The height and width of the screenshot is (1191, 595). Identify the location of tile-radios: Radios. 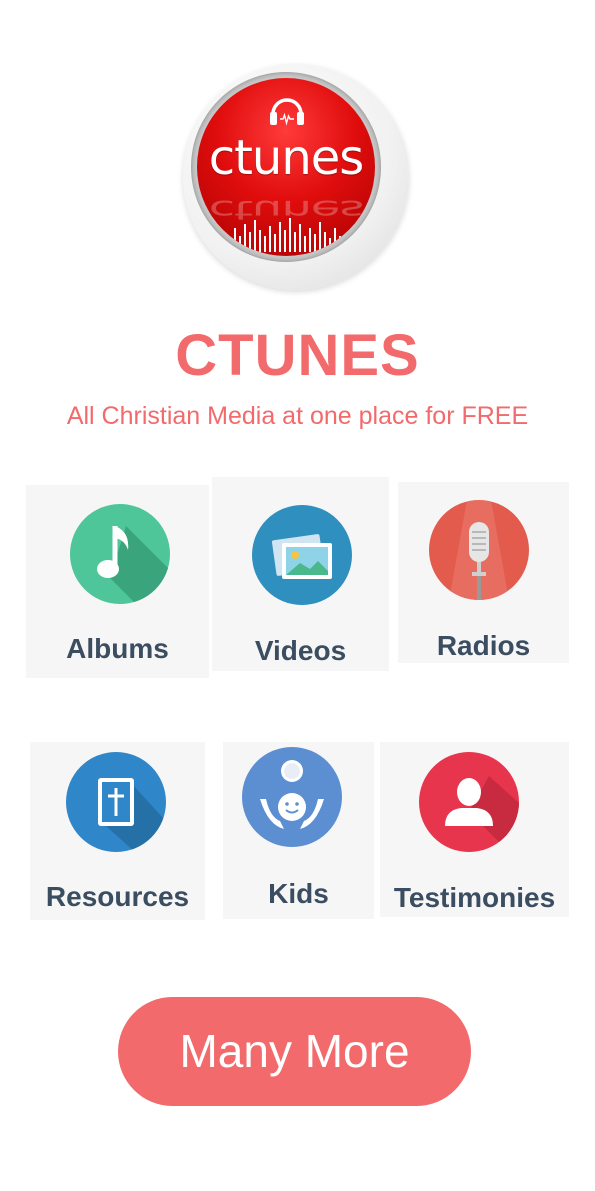
(483, 572).